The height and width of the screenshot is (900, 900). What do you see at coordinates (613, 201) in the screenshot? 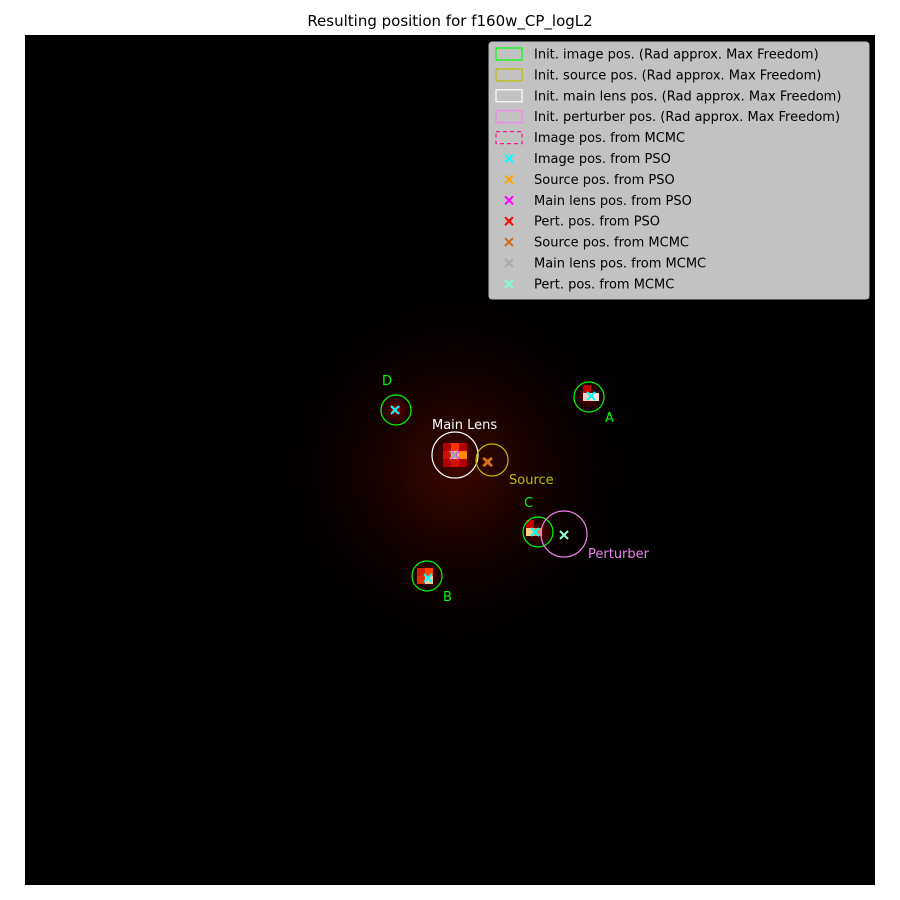
I see `legend-label: Main lens pos. from PSO` at bounding box center [613, 201].